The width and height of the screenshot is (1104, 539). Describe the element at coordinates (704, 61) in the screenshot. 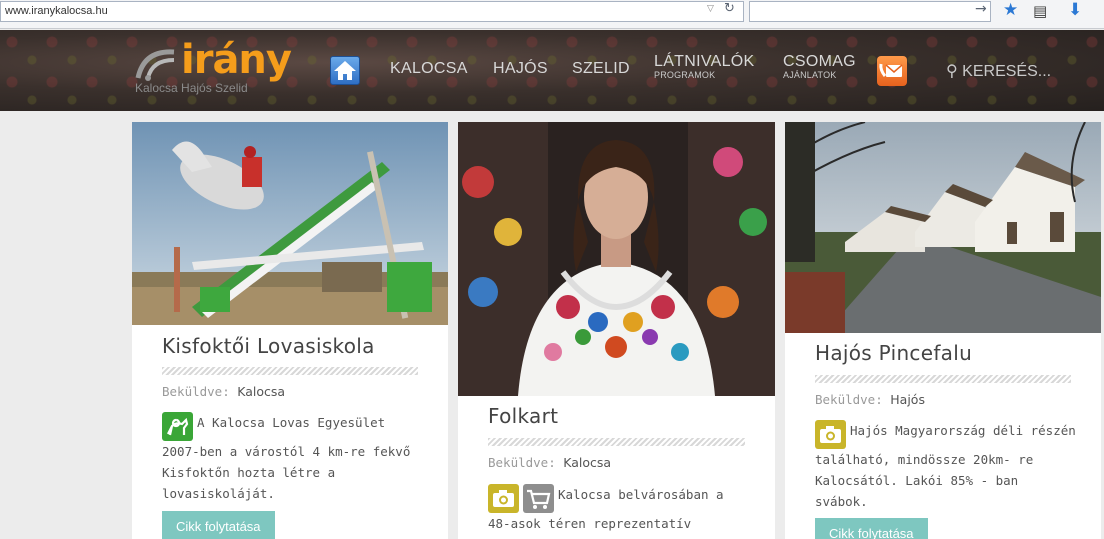

I see `nav-latnivalok-label: LÁTNIVALÓK` at that location.